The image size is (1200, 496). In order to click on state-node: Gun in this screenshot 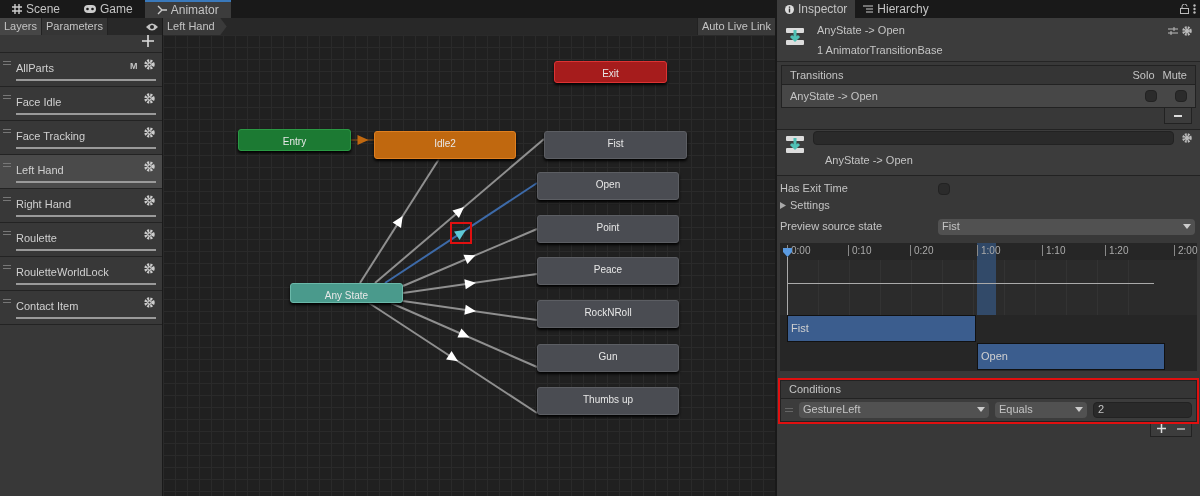, I will do `click(608, 358)`.